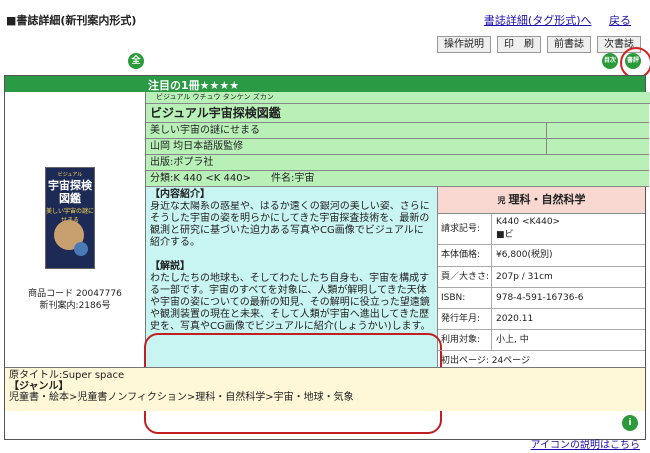  I want to click on cover-line3: 図鑑, so click(70, 198).